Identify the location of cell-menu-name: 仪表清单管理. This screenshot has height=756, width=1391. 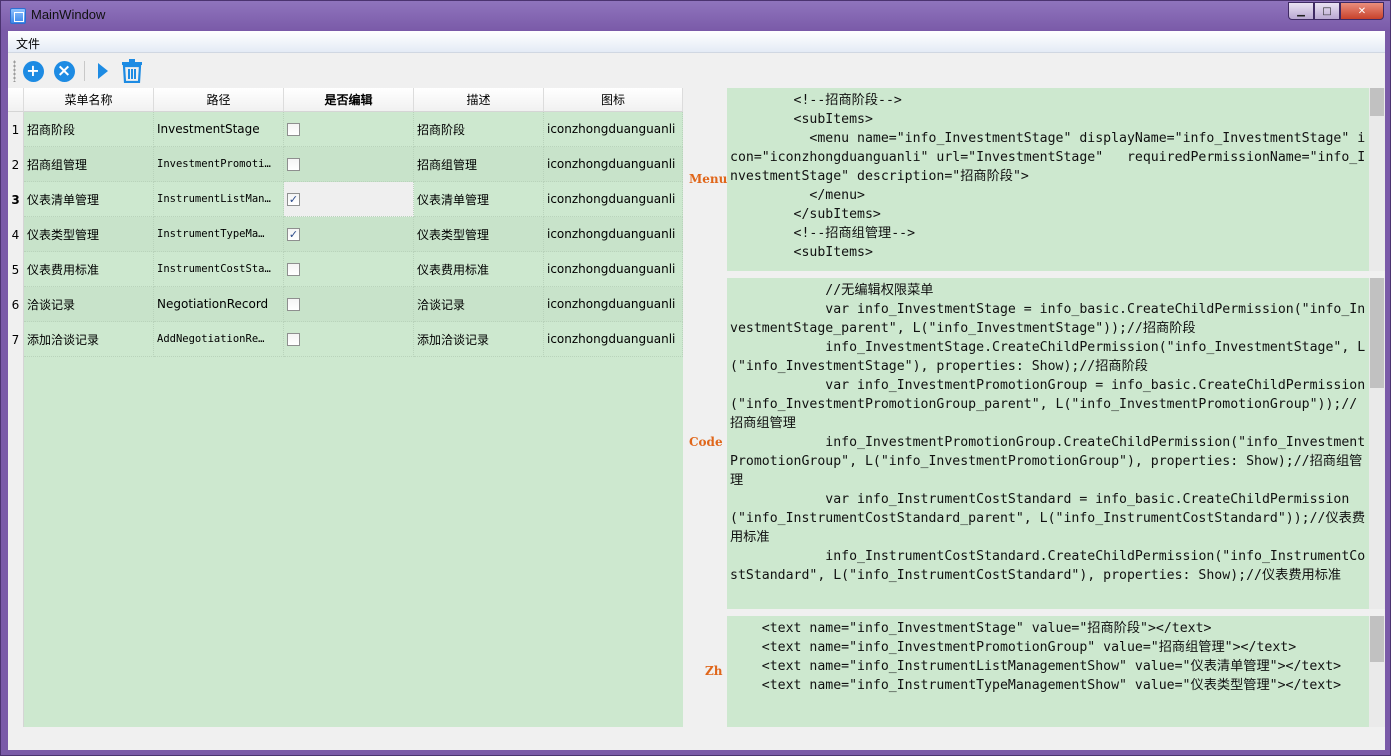
(89, 199).